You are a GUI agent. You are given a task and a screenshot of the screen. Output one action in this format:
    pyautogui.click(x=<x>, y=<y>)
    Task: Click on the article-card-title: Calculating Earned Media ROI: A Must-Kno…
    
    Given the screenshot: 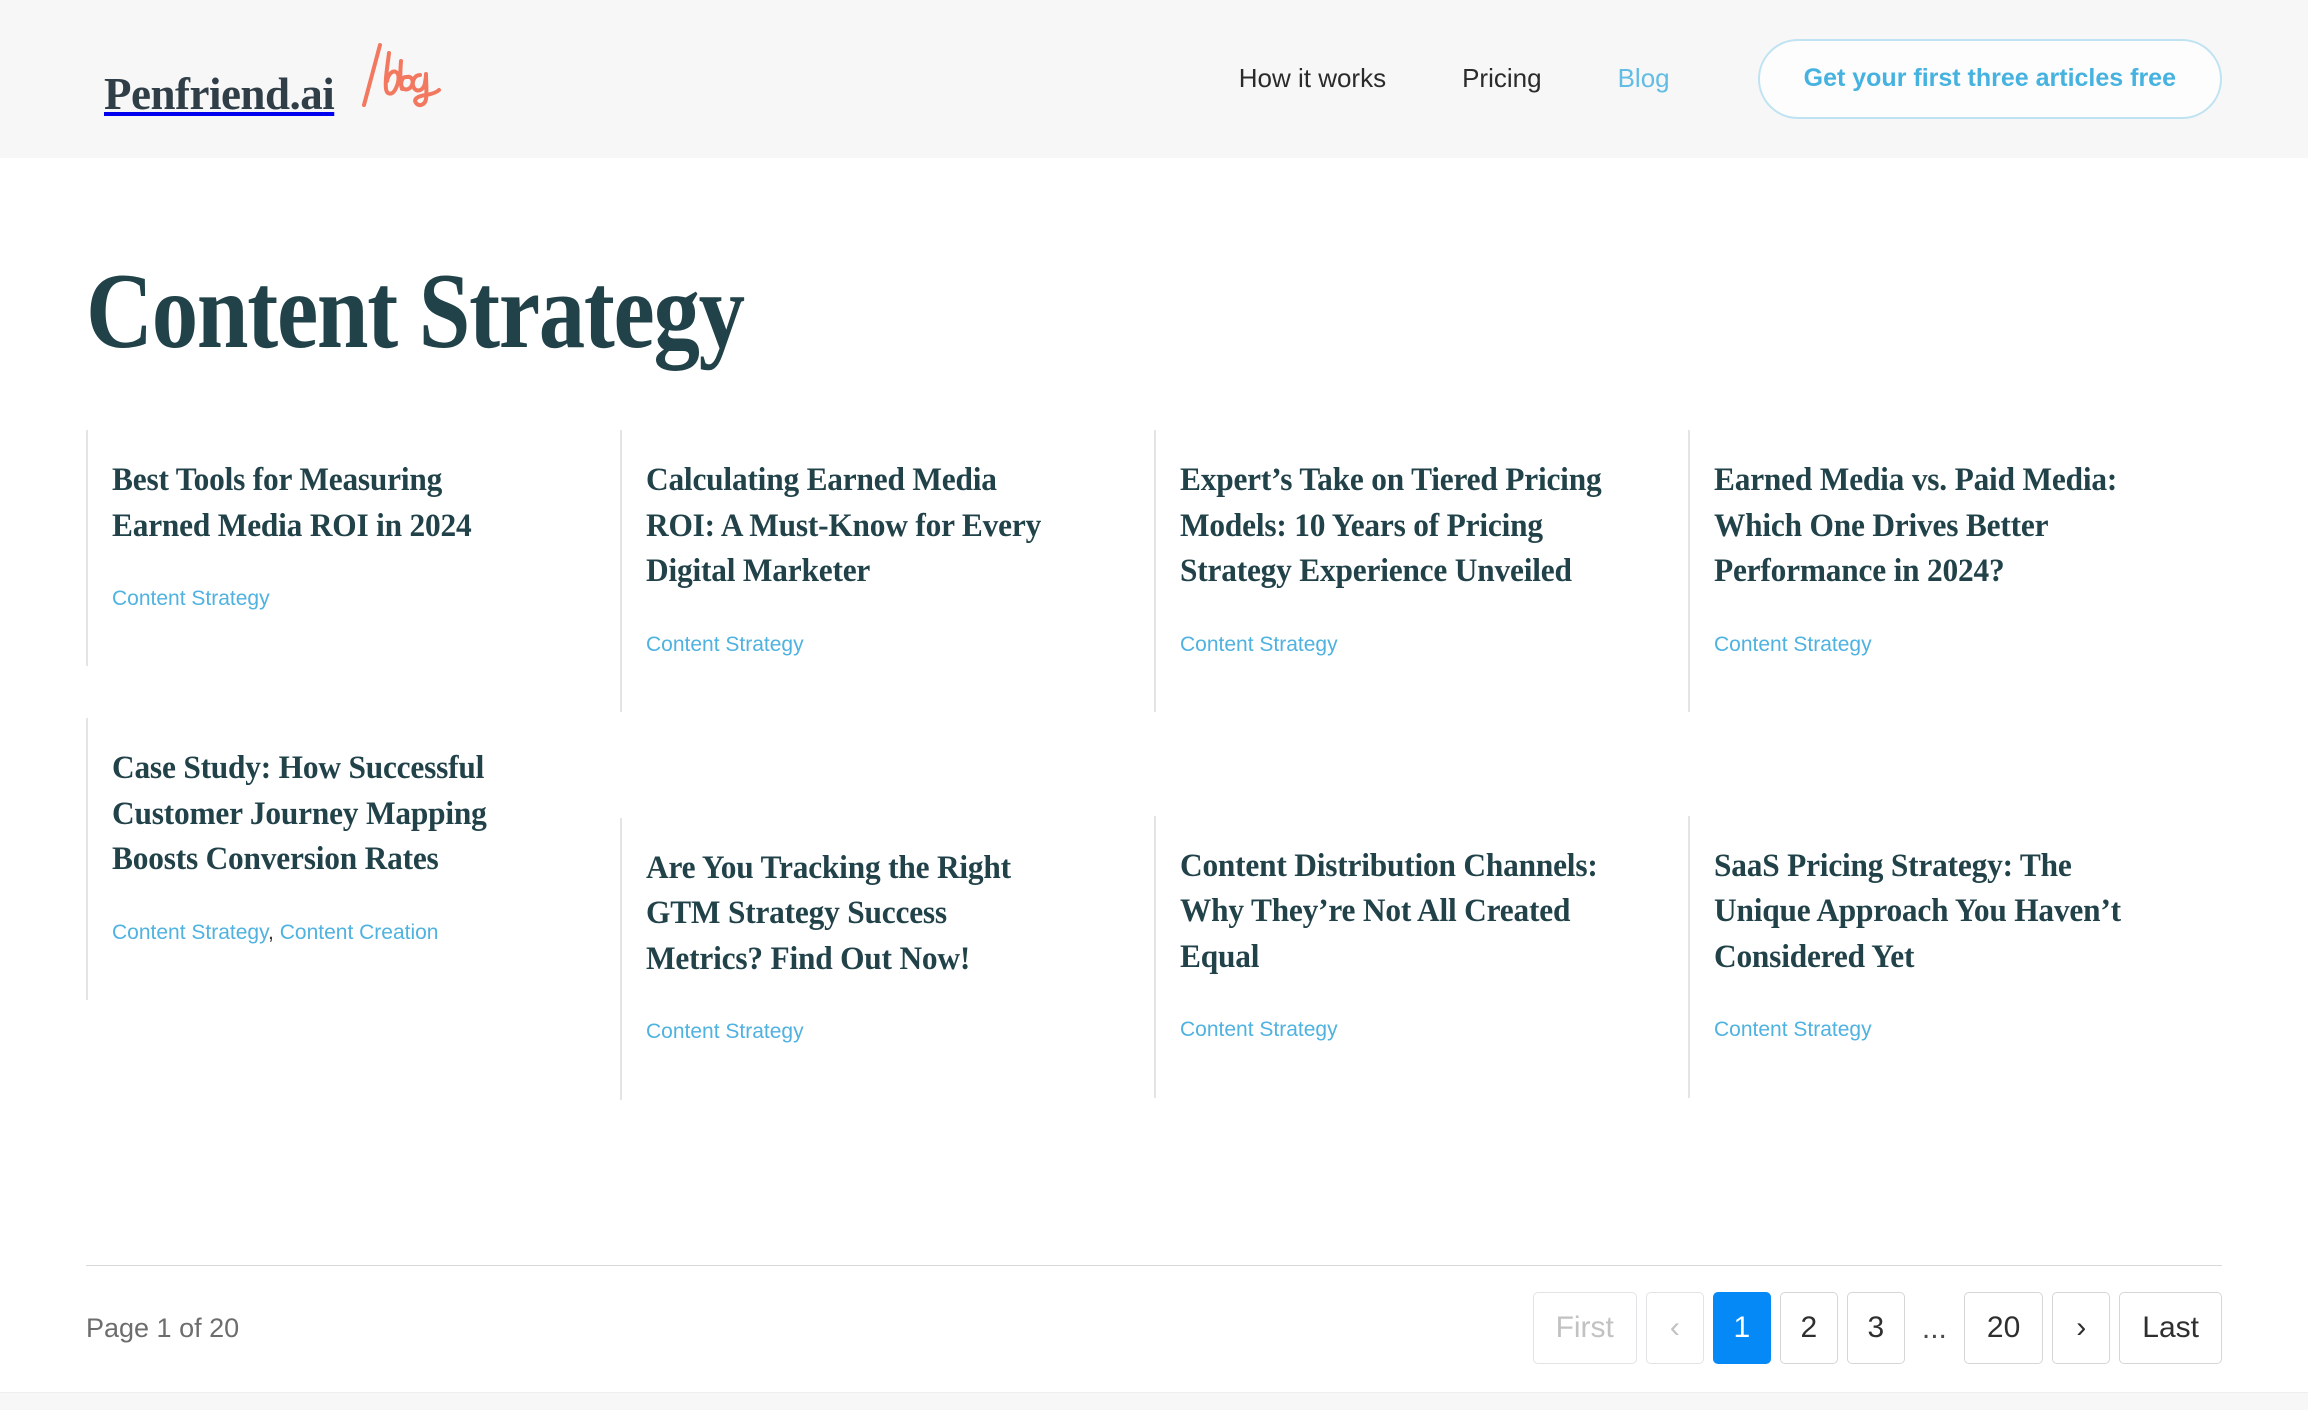 What is the action you would take?
    pyautogui.click(x=844, y=526)
    